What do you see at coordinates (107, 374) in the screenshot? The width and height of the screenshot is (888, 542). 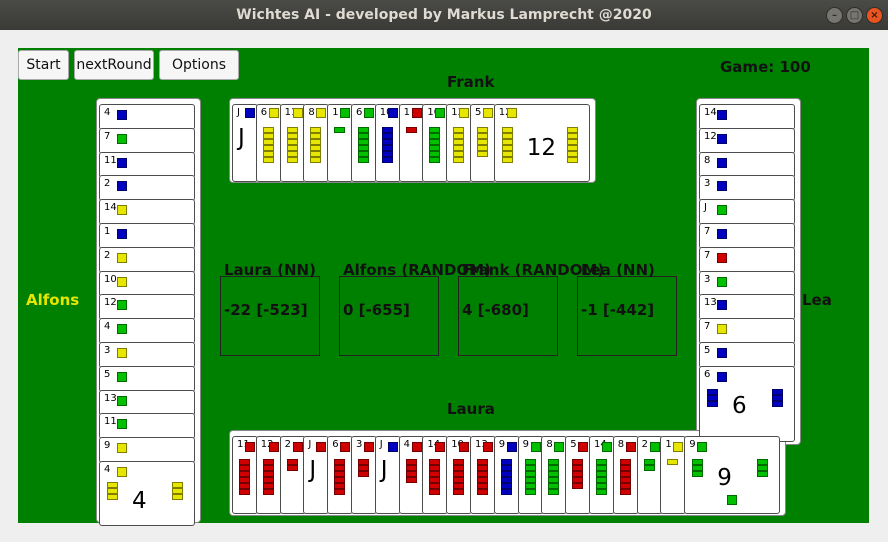 I see `card-value: 5` at bounding box center [107, 374].